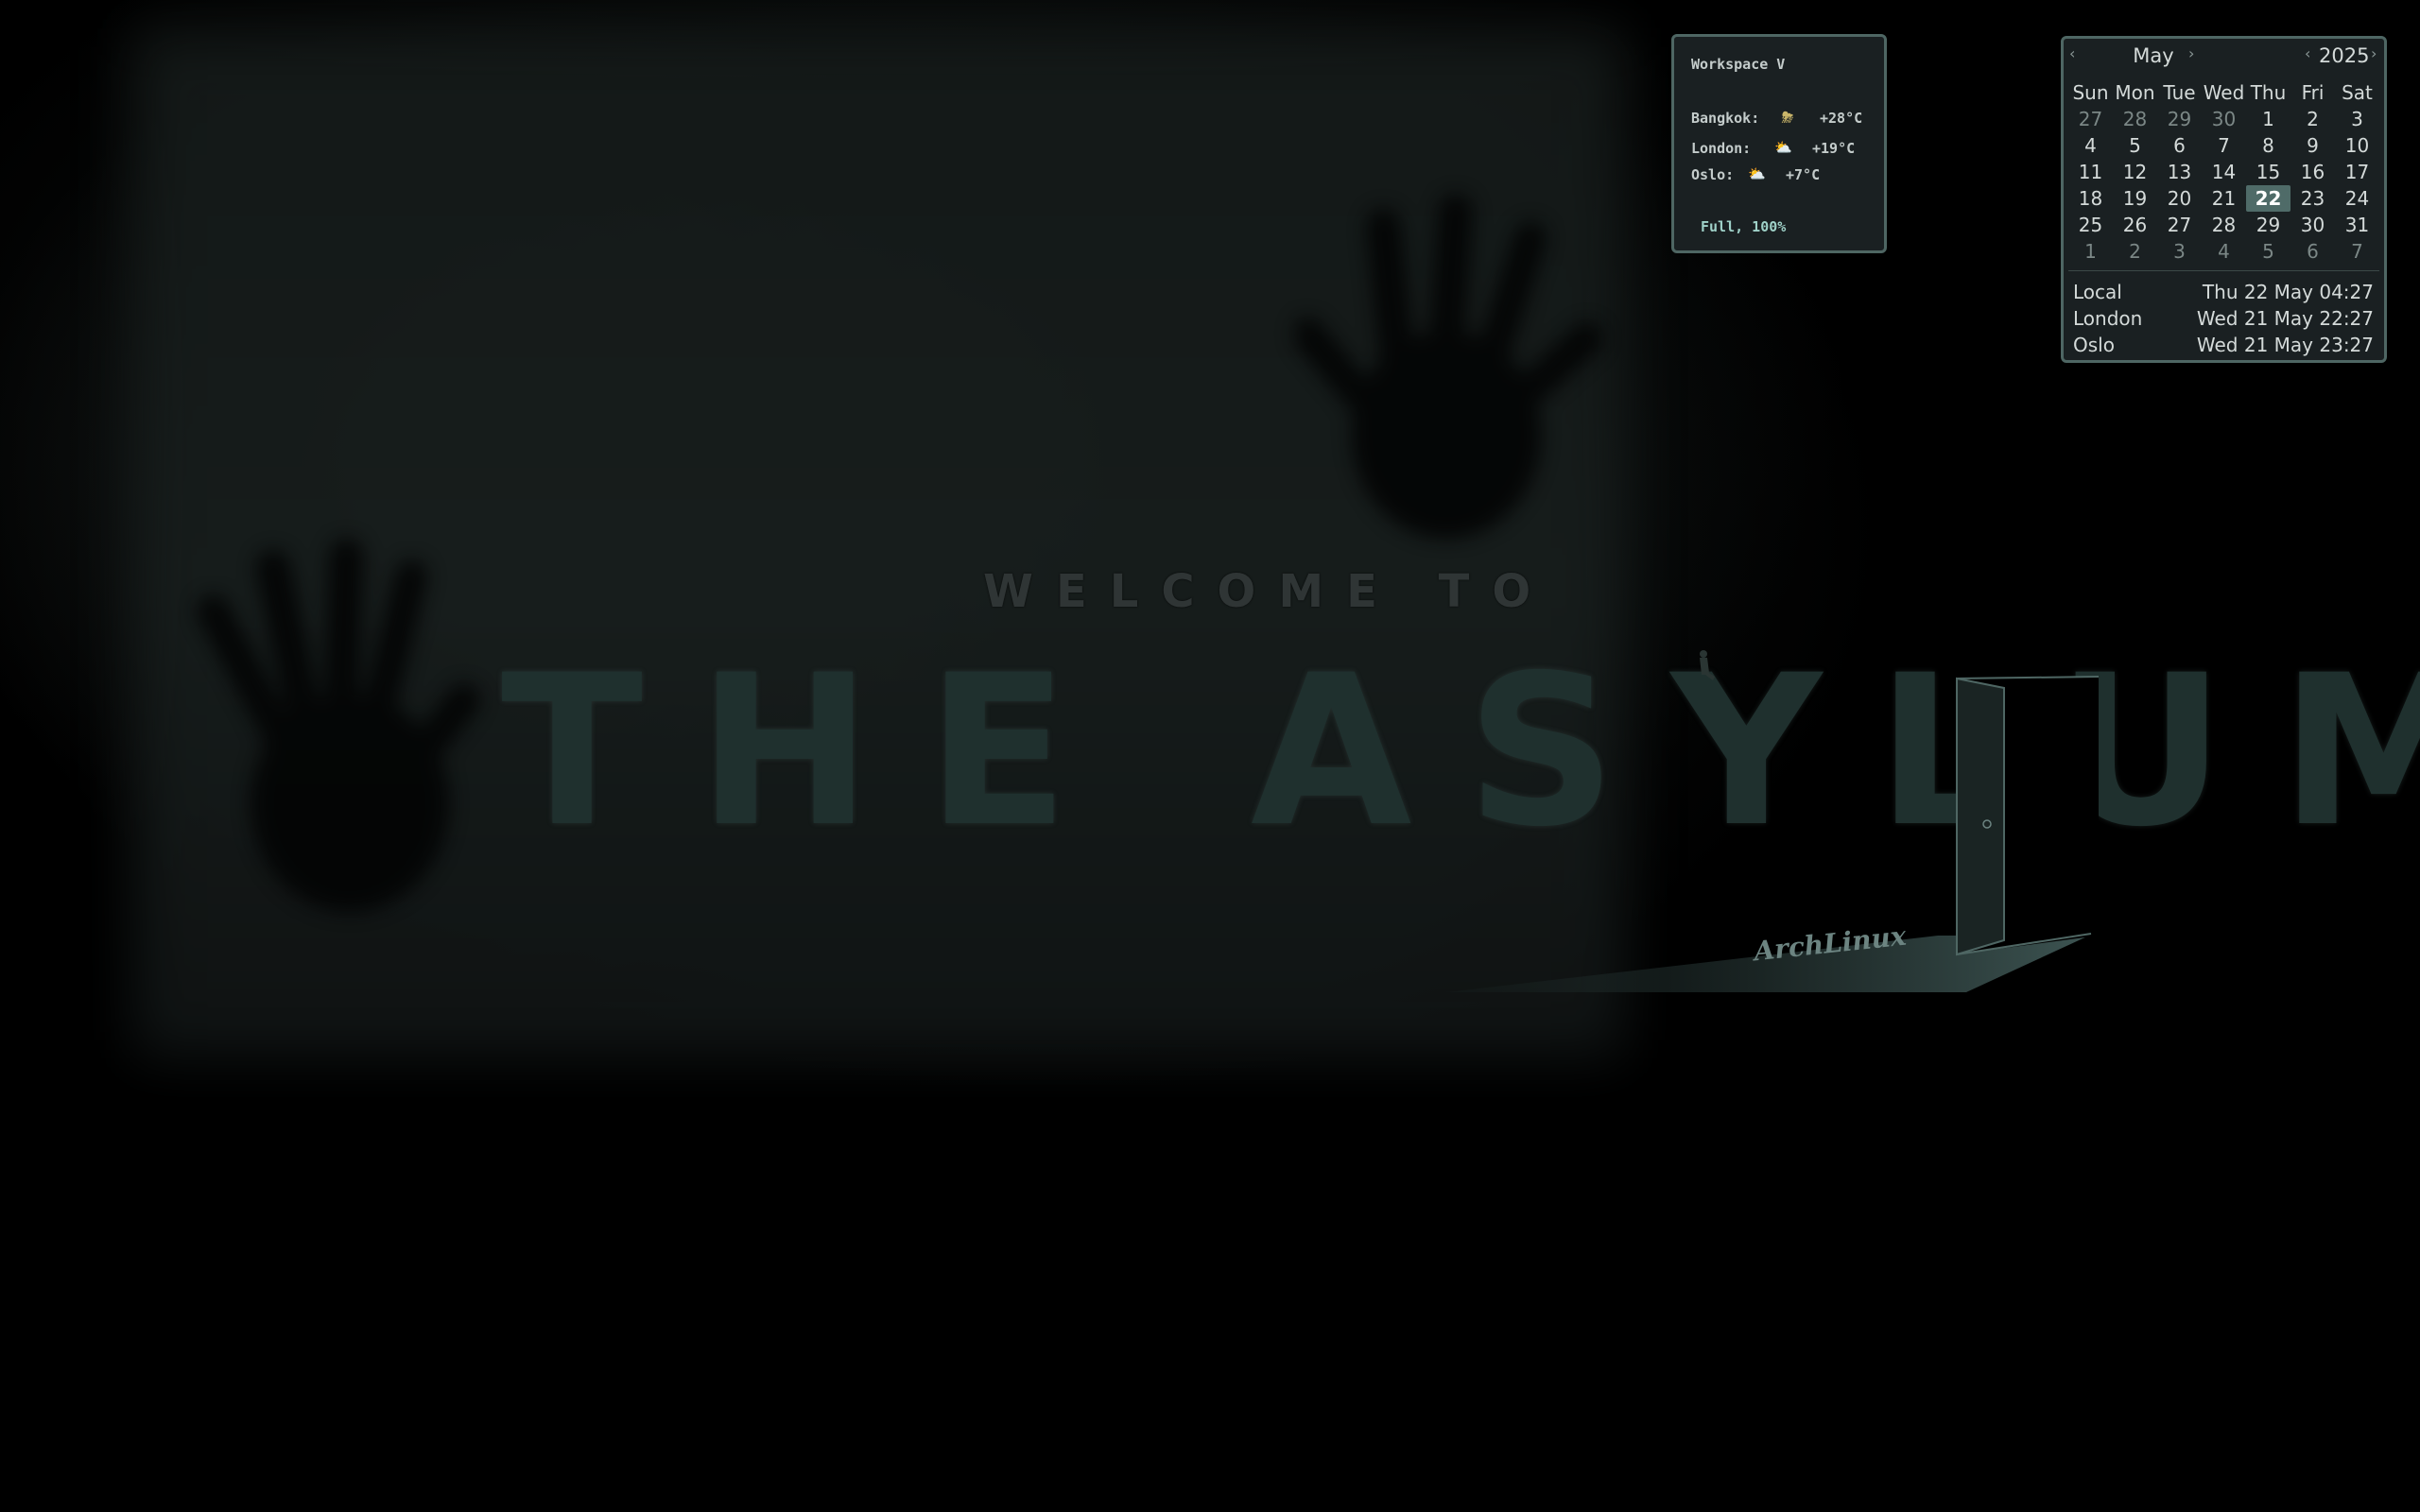 This screenshot has height=1512, width=2420. Describe the element at coordinates (2312, 145) in the screenshot. I see `calendar-day: 9` at that location.